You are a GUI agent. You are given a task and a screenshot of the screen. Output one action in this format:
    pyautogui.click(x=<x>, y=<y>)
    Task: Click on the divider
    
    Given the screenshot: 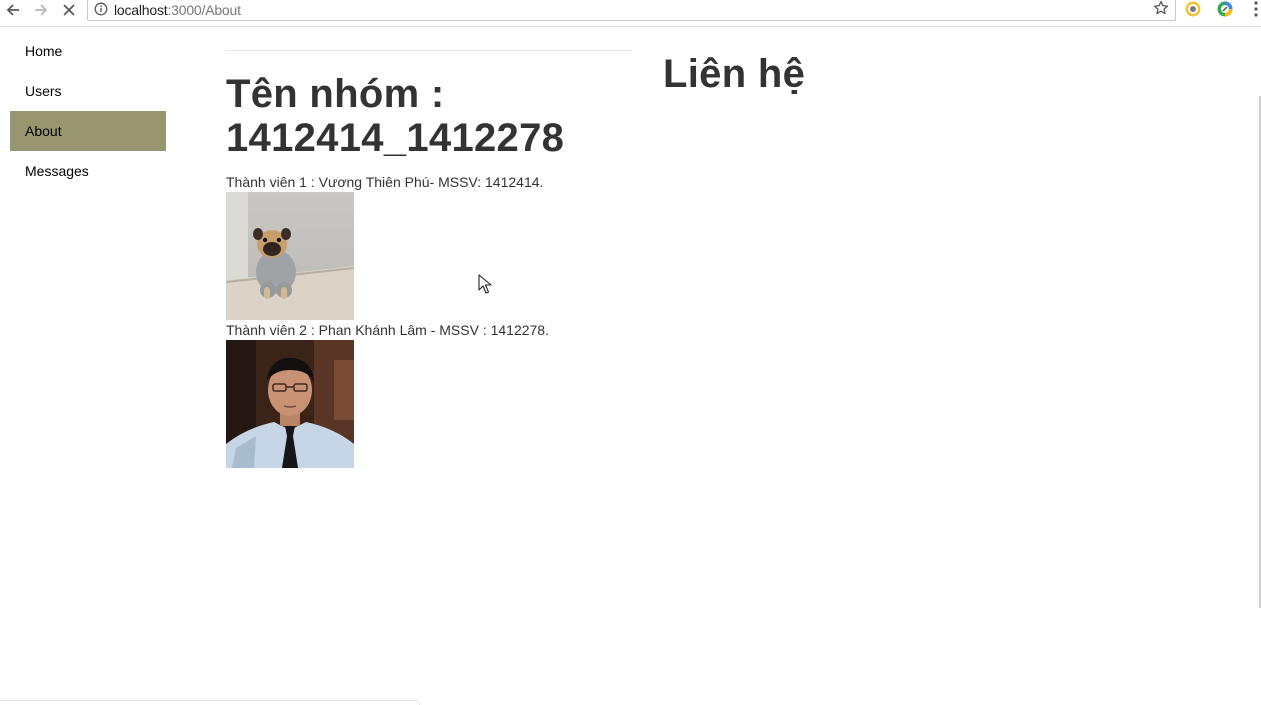 What is the action you would take?
    pyautogui.click(x=429, y=50)
    